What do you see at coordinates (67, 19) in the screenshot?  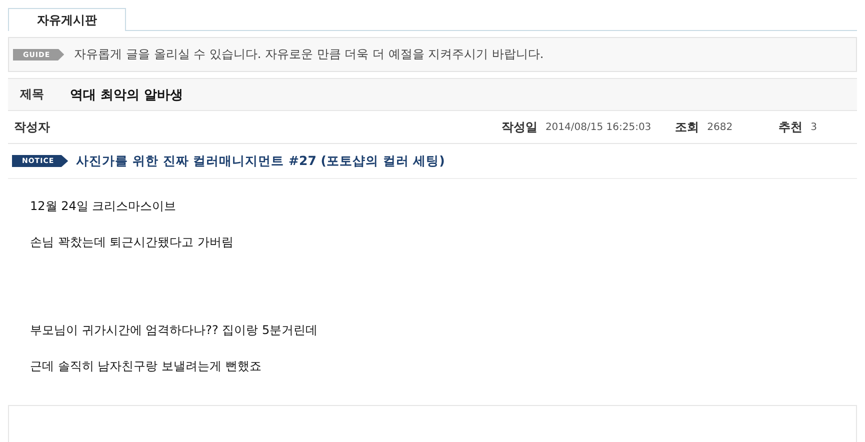 I see `board-tab: 자유게시판` at bounding box center [67, 19].